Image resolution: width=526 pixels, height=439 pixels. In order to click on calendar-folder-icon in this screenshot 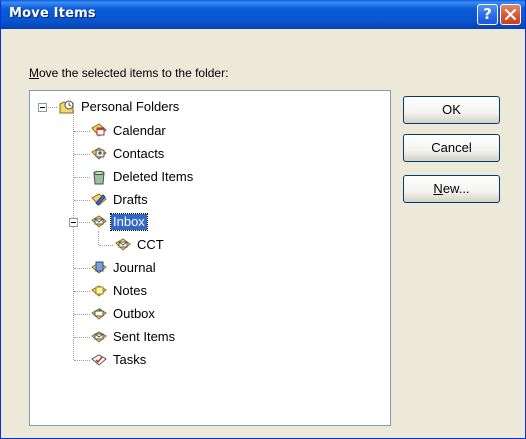, I will do `click(99, 130)`.